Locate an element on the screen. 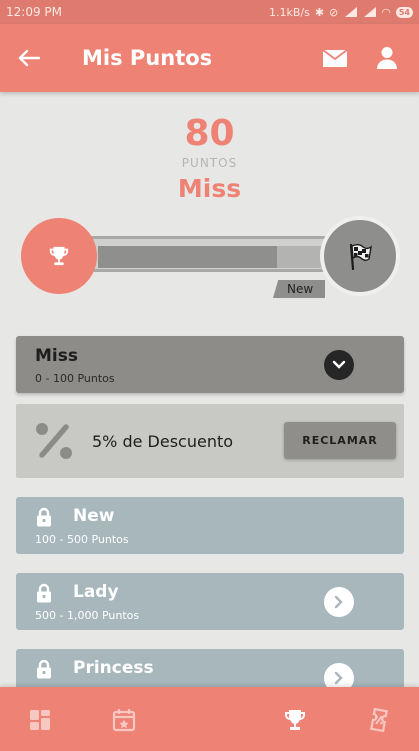 The image size is (419, 751). nav-coupons is located at coordinates (379, 720).